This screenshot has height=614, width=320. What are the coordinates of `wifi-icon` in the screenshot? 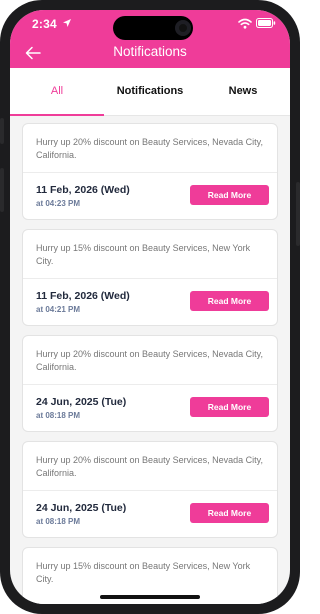 It's located at (245, 23).